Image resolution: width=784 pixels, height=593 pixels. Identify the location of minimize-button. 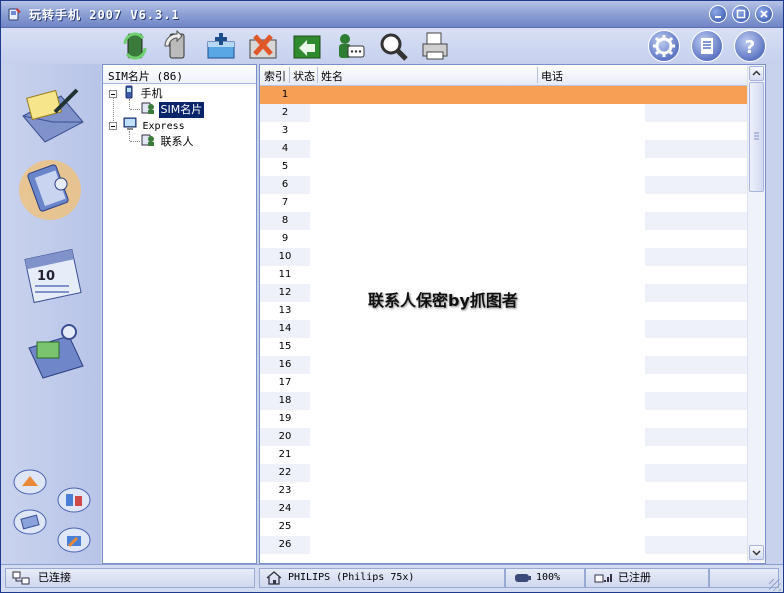
(718, 14).